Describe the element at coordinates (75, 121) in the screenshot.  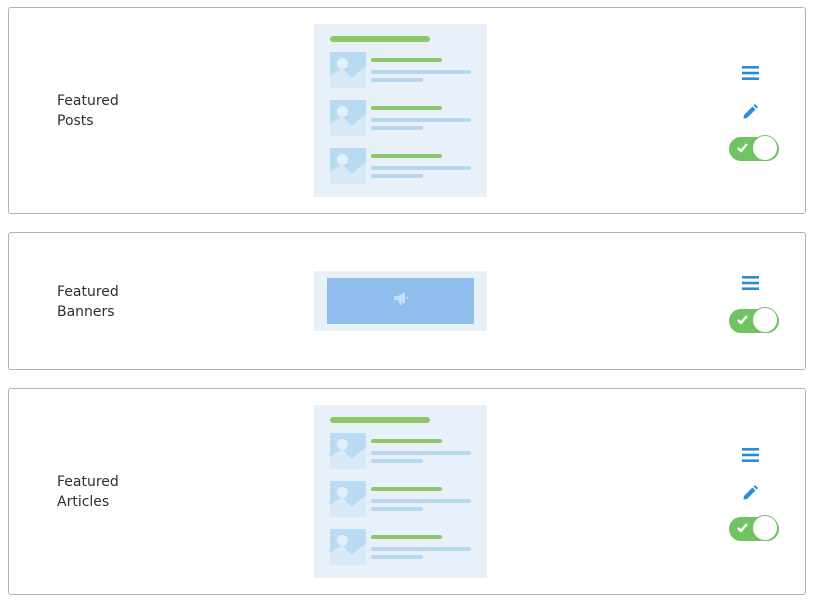
I see `widget-title-line2: Posts` at that location.